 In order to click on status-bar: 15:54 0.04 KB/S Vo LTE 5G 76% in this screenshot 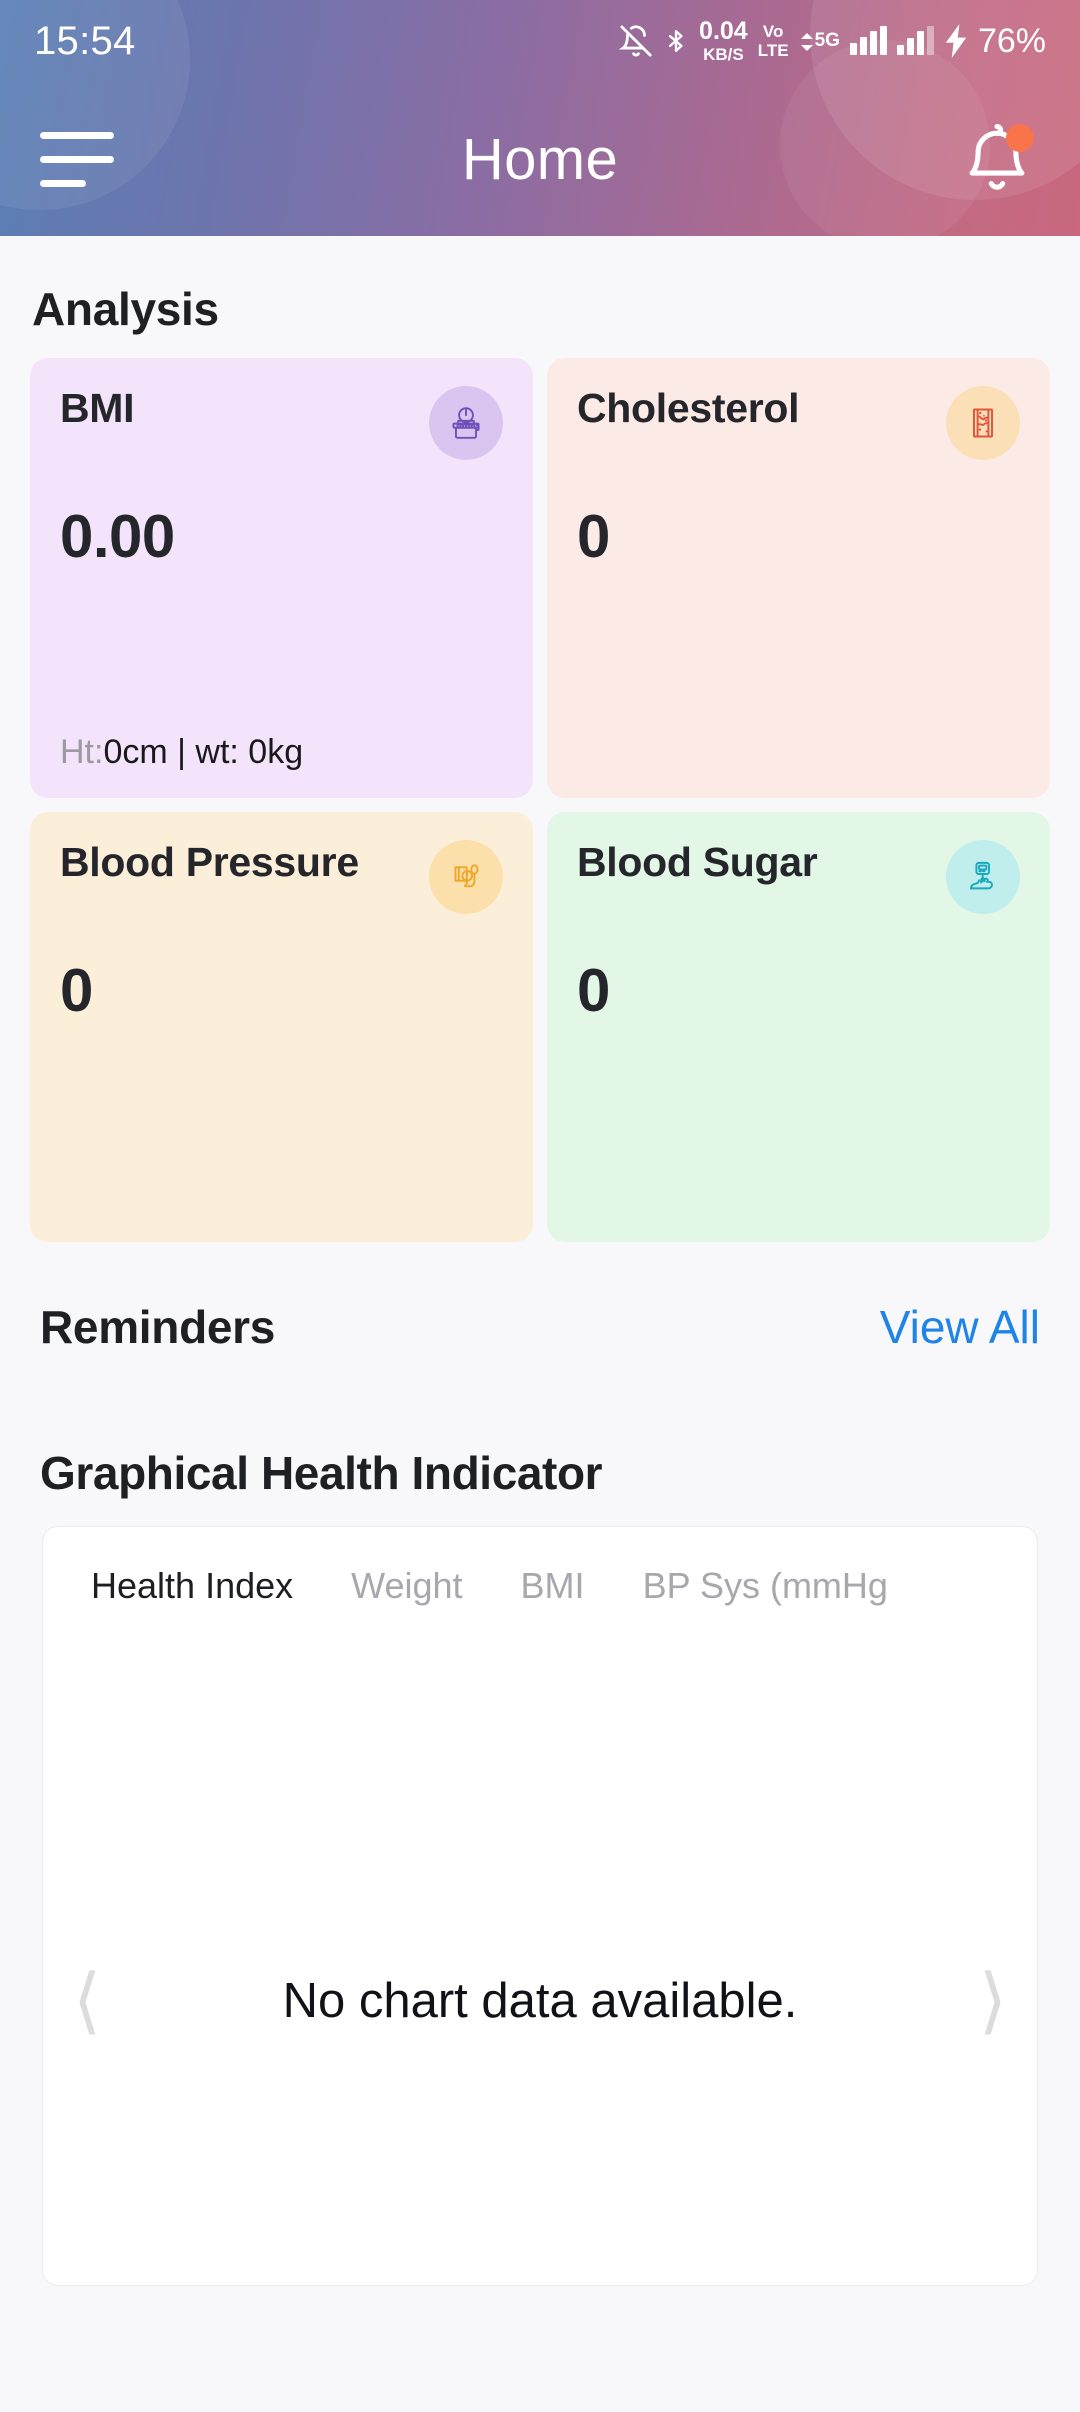, I will do `click(540, 41)`.